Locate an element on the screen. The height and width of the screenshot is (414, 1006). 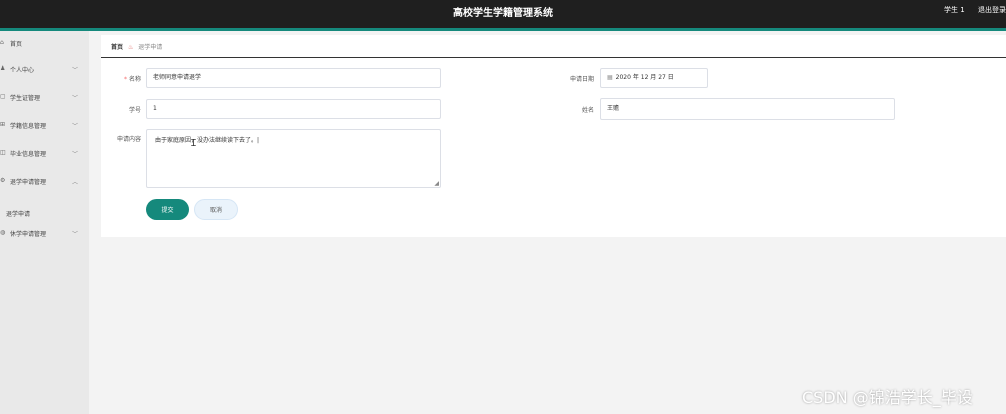
sidebar-item-profile: ♟ 个人中心 ﹀ is located at coordinates (44, 70).